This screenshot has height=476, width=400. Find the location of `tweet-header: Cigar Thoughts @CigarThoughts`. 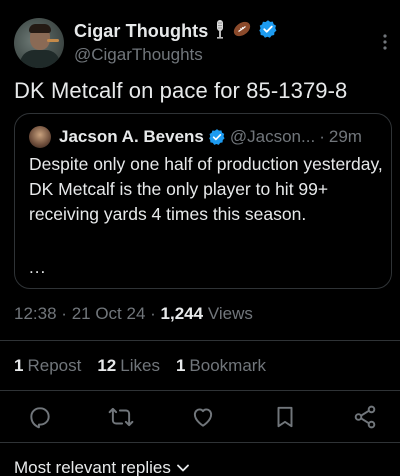

tweet-header: Cigar Thoughts @CigarThoughts is located at coordinates (202, 43).